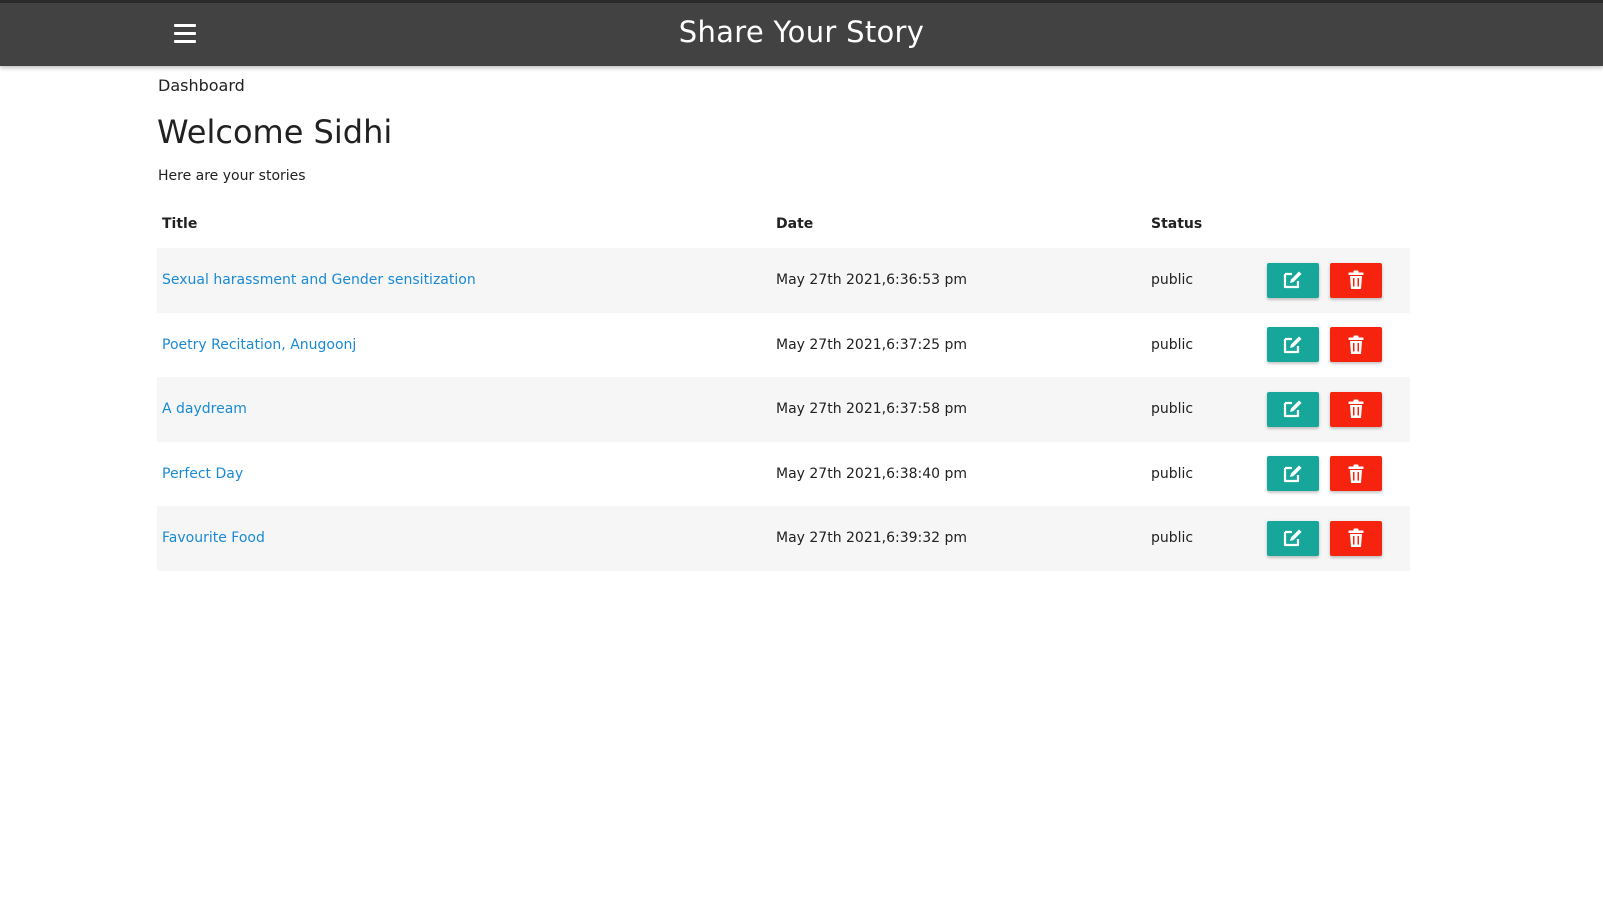 The width and height of the screenshot is (1603, 904). What do you see at coordinates (464, 538) in the screenshot?
I see `story-title-cell: Favourite Food` at bounding box center [464, 538].